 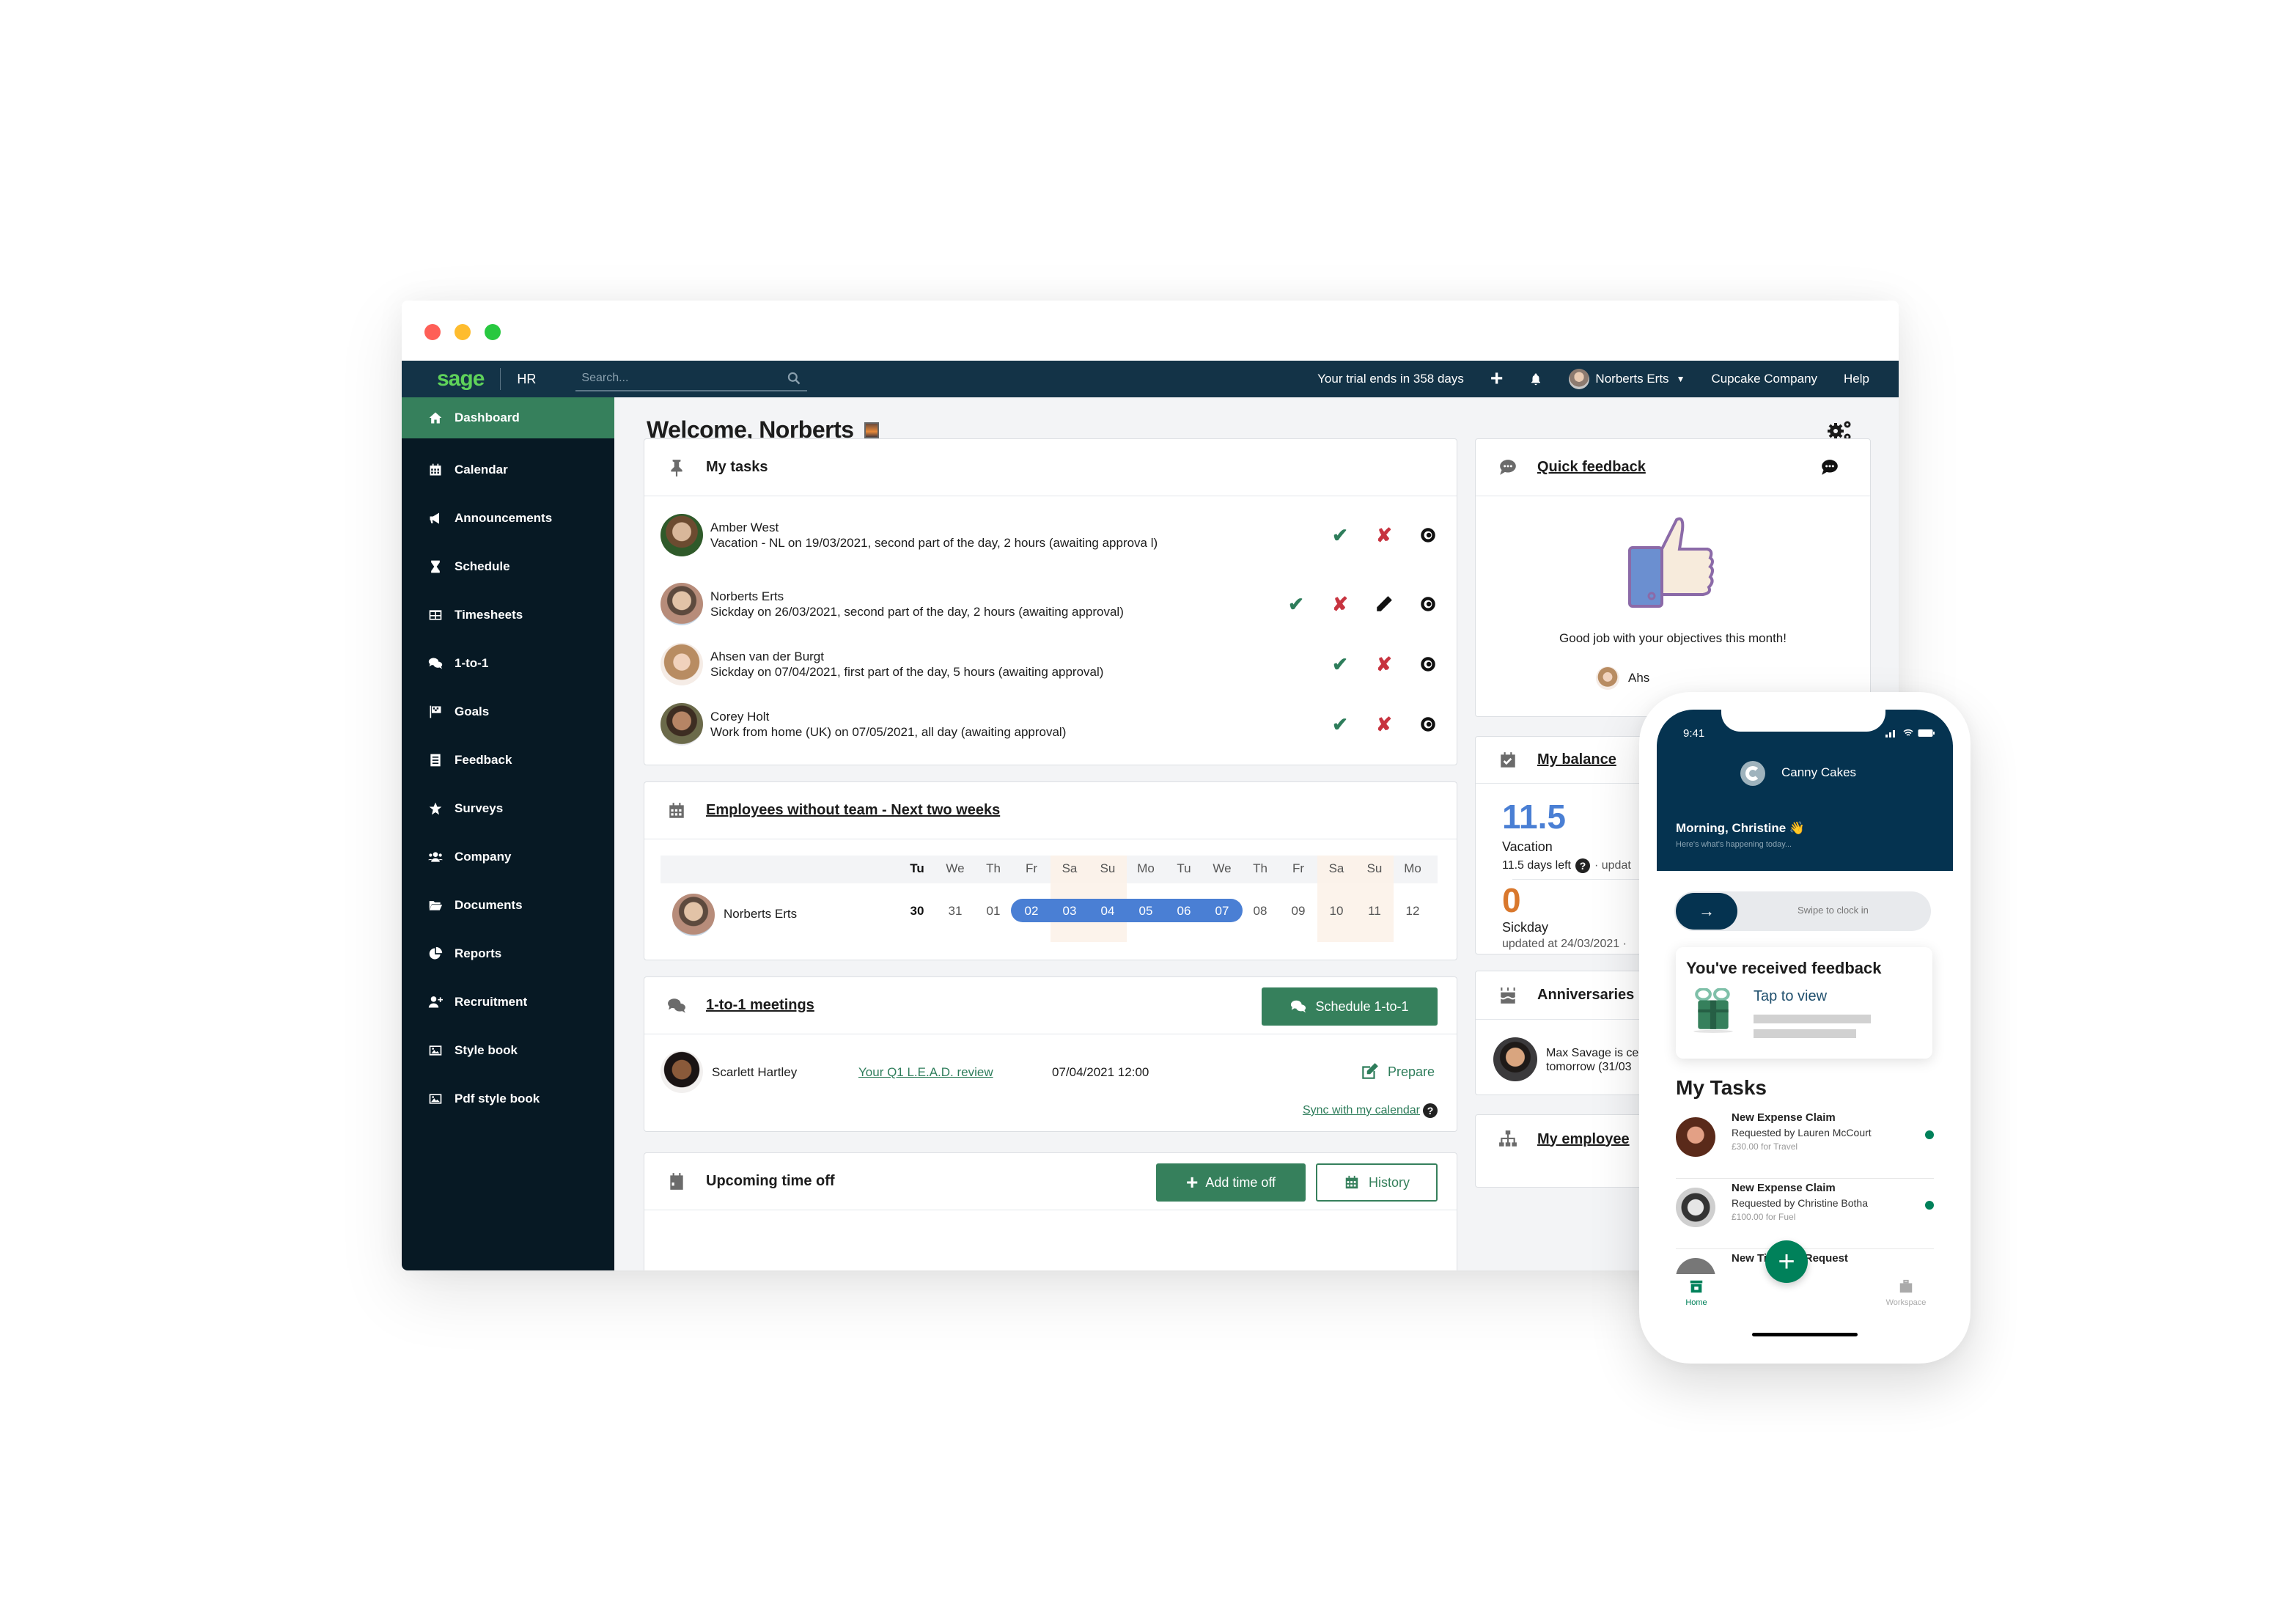 What do you see at coordinates (1908, 732) in the screenshot?
I see `wifi-icon` at bounding box center [1908, 732].